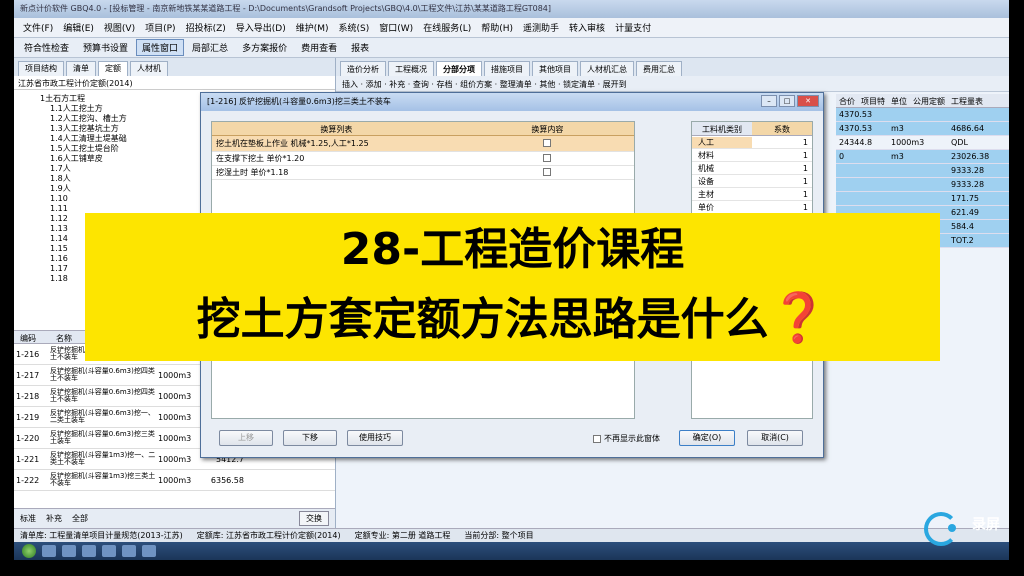 The width and height of the screenshot is (1024, 576). I want to click on filter-bar: 标准 补充 全部 交换, so click(174, 518).